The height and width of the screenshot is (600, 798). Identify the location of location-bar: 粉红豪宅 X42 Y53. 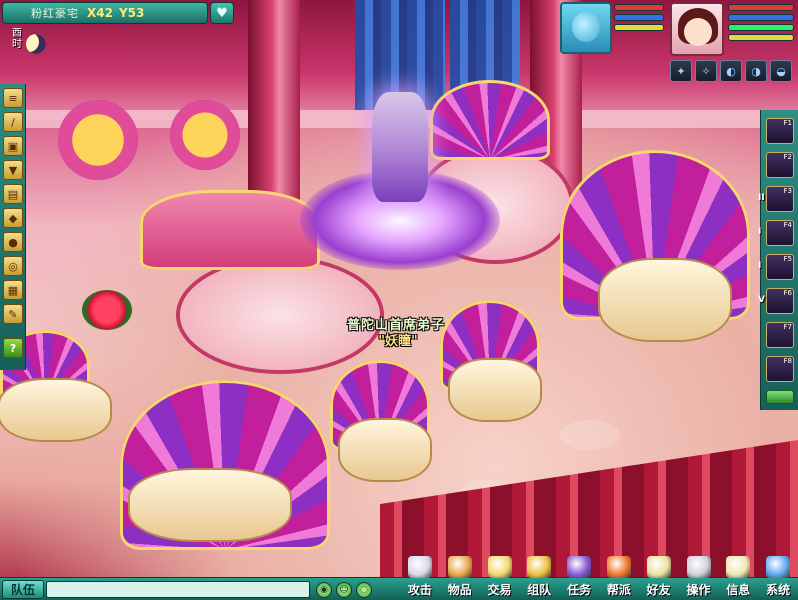
(105, 13).